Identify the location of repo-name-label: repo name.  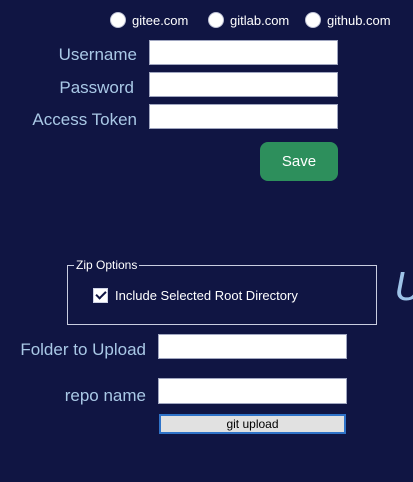
(105, 395).